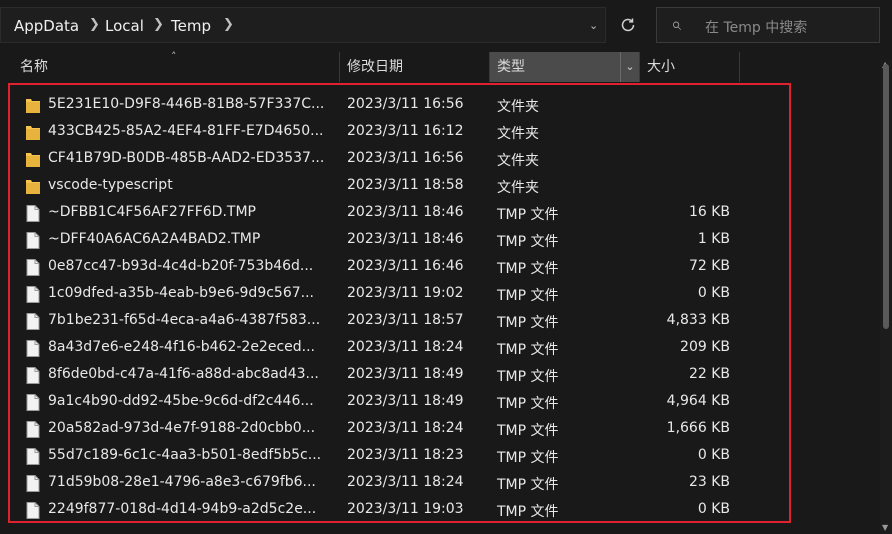  What do you see at coordinates (676, 24) in the screenshot?
I see `search-icon: ⌕` at bounding box center [676, 24].